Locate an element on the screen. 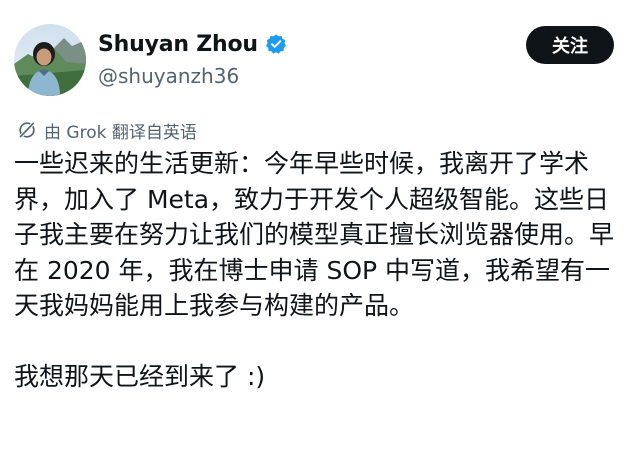 The height and width of the screenshot is (464, 638). handle: @shuyanzh36 is located at coordinates (192, 76).